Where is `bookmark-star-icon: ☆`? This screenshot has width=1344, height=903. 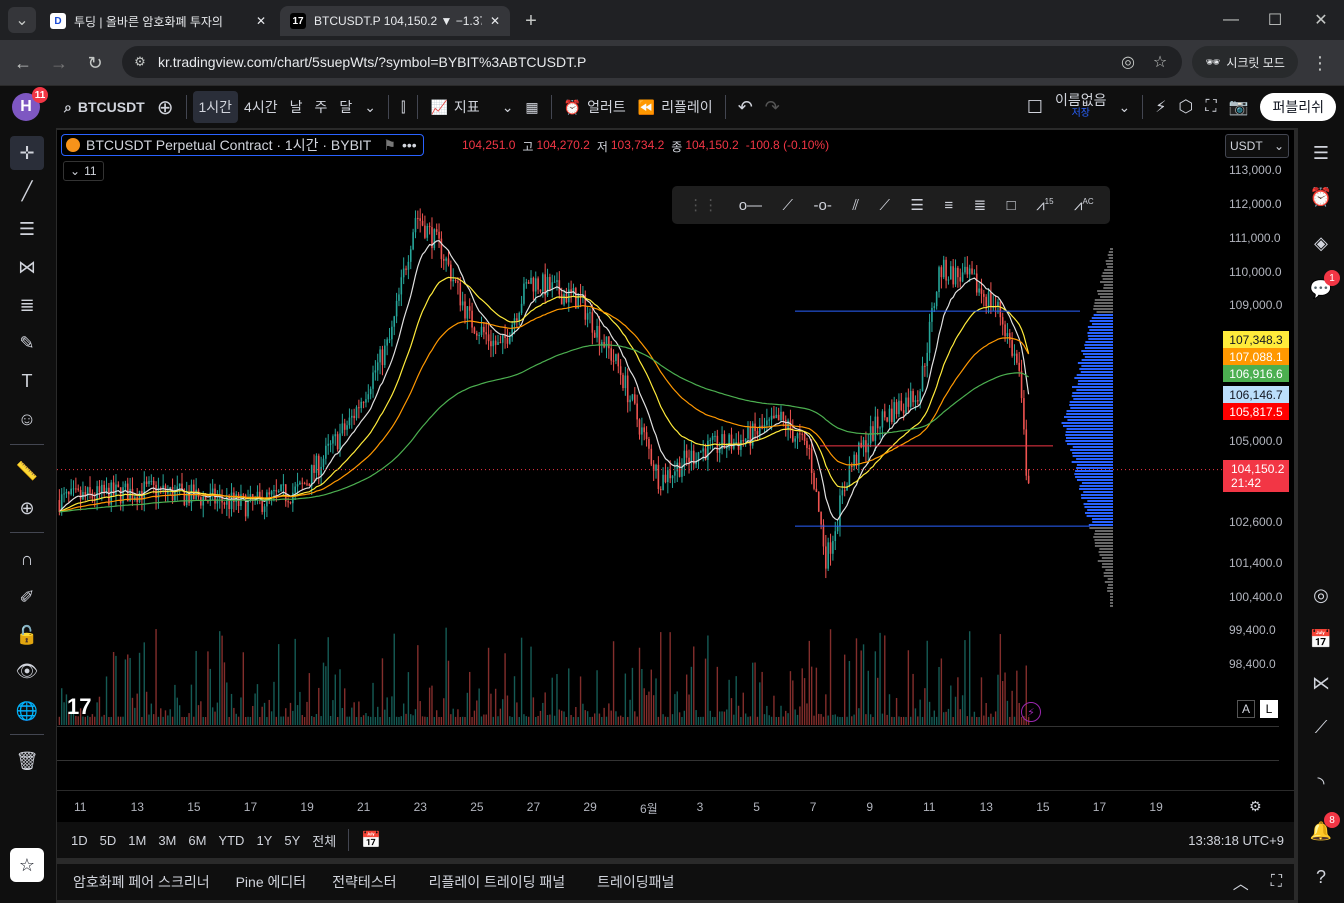 bookmark-star-icon: ☆ is located at coordinates (1160, 62).